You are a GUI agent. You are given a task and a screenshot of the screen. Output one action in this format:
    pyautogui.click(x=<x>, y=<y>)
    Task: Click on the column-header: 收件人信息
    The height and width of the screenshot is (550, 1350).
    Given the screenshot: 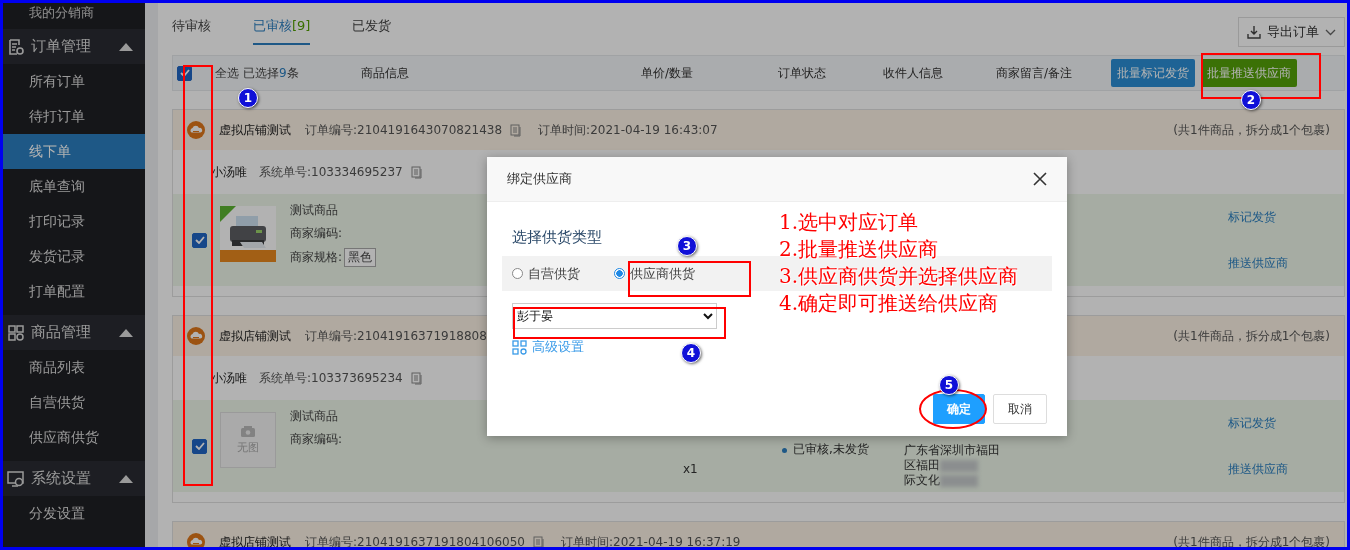 What is the action you would take?
    pyautogui.click(x=913, y=73)
    